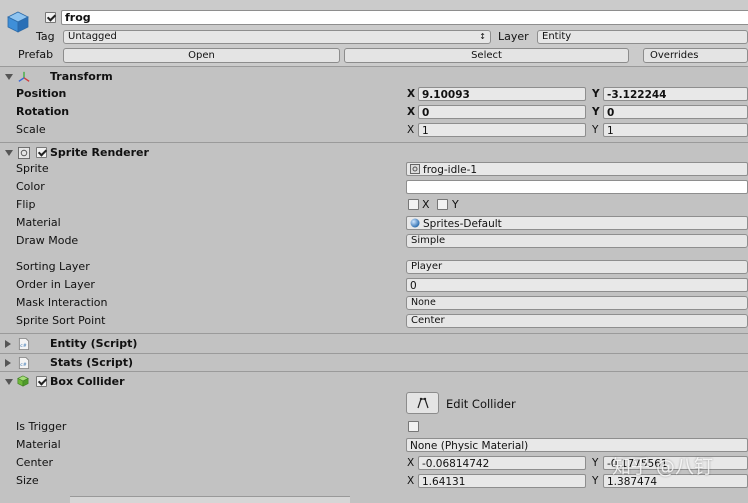 This screenshot has width=748, height=503. Describe the element at coordinates (43, 111) in the screenshot. I see `rotation-label: Rotation` at that location.